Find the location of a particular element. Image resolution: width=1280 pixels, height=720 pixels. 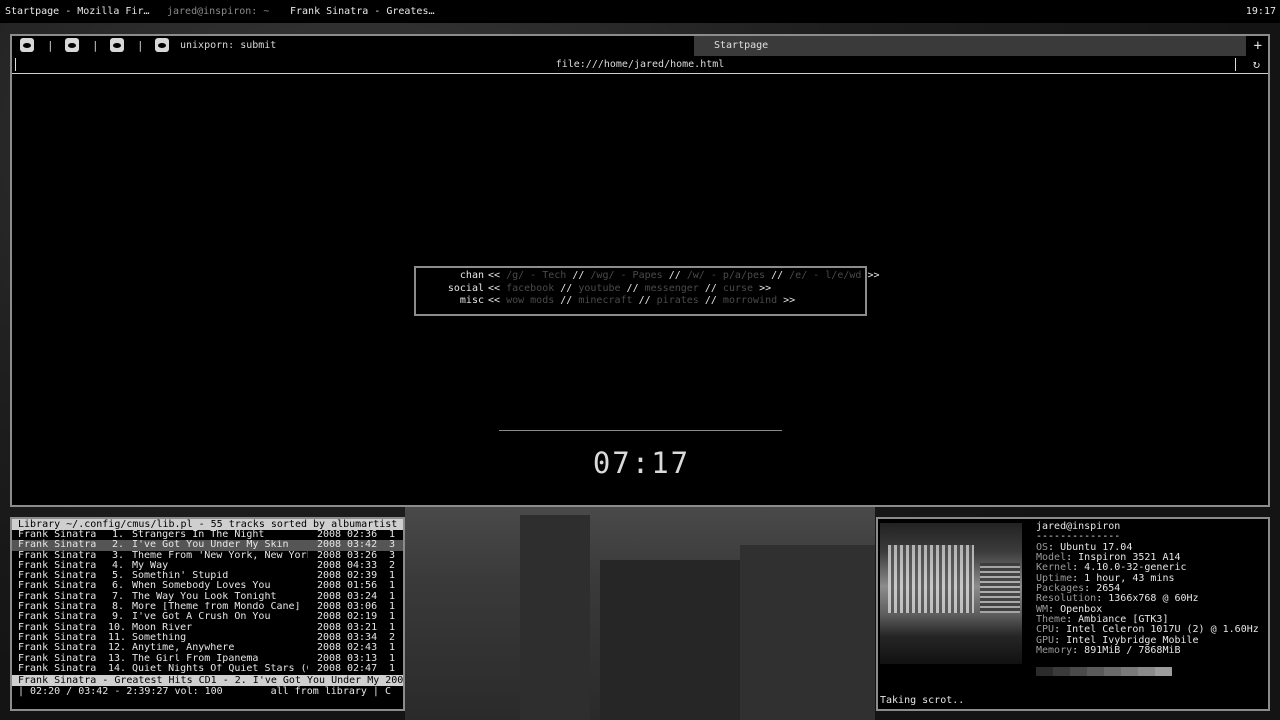

panel-clock: 19:17 is located at coordinates (1260, 11).